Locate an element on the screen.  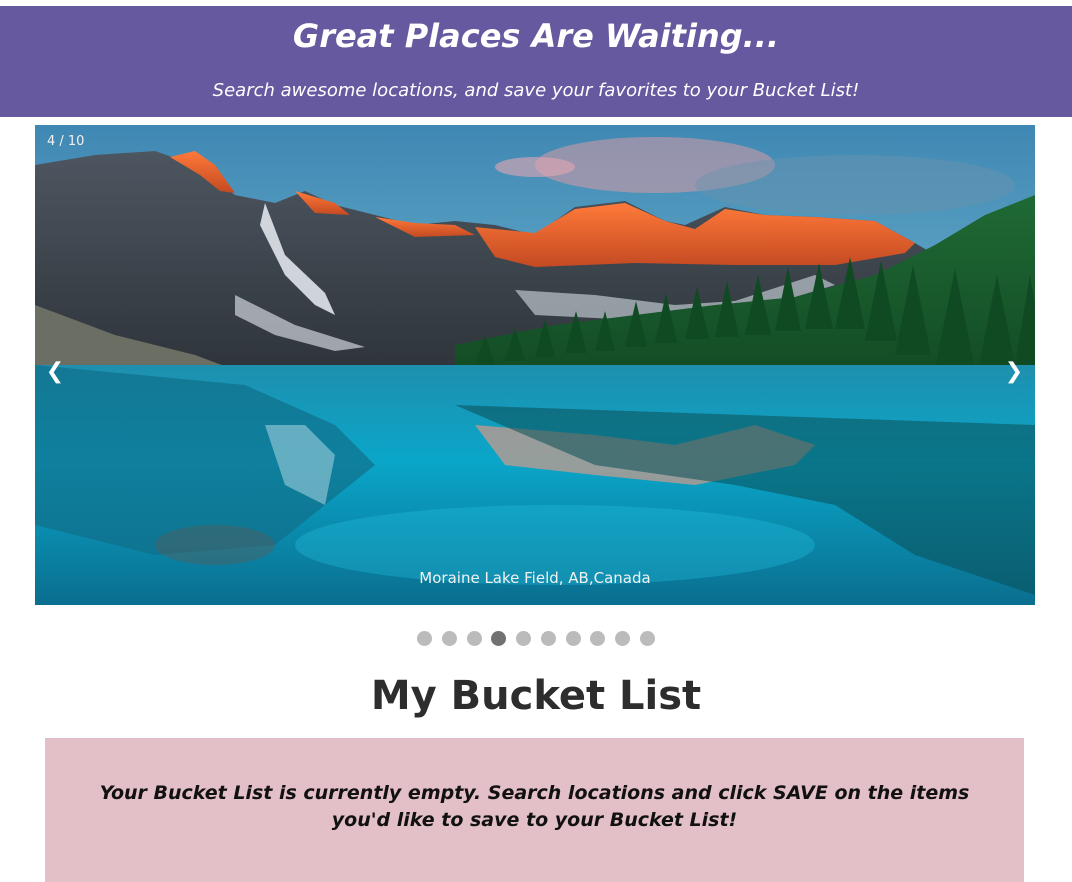
slide-caption: Moraine Lake Field, AB,Canada is located at coordinates (535, 578).